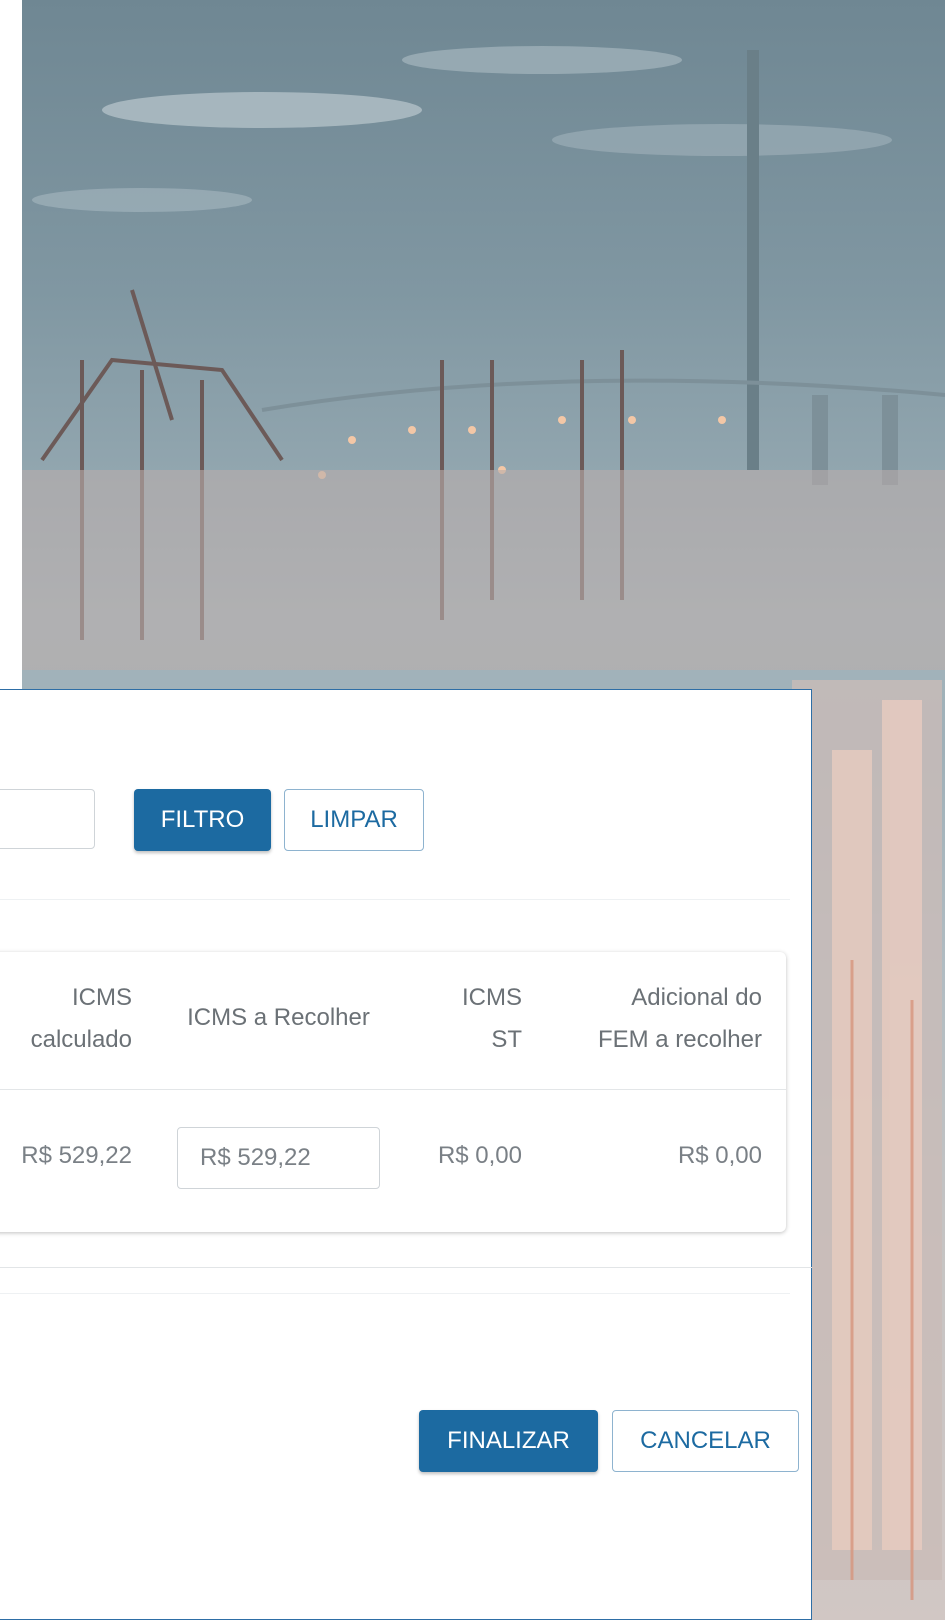  Describe the element at coordinates (406, 1267) in the screenshot. I see `table-bottom-line` at that location.